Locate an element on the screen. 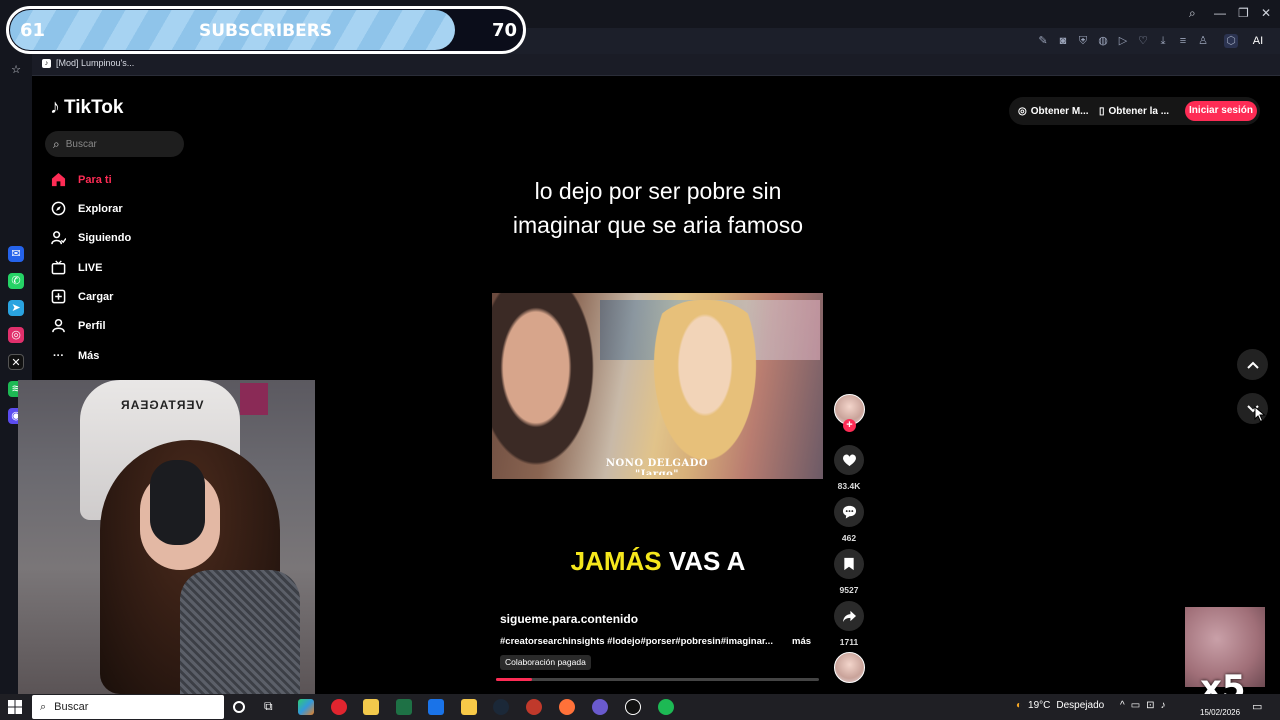 This screenshot has height=720, width=1280. save-count: 9527 is located at coordinates (849, 590).